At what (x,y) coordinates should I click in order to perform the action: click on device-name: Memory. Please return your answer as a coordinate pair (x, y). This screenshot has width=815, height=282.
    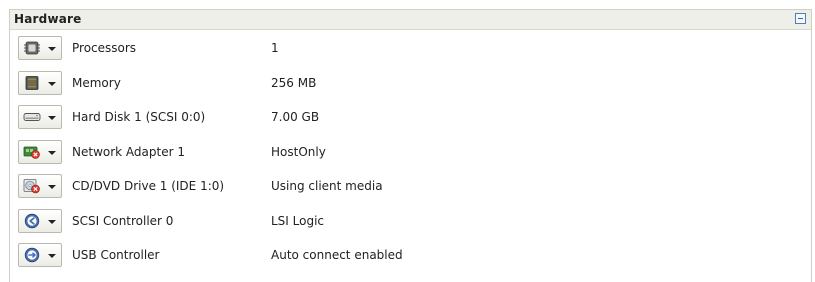
    Looking at the image, I should click on (96, 82).